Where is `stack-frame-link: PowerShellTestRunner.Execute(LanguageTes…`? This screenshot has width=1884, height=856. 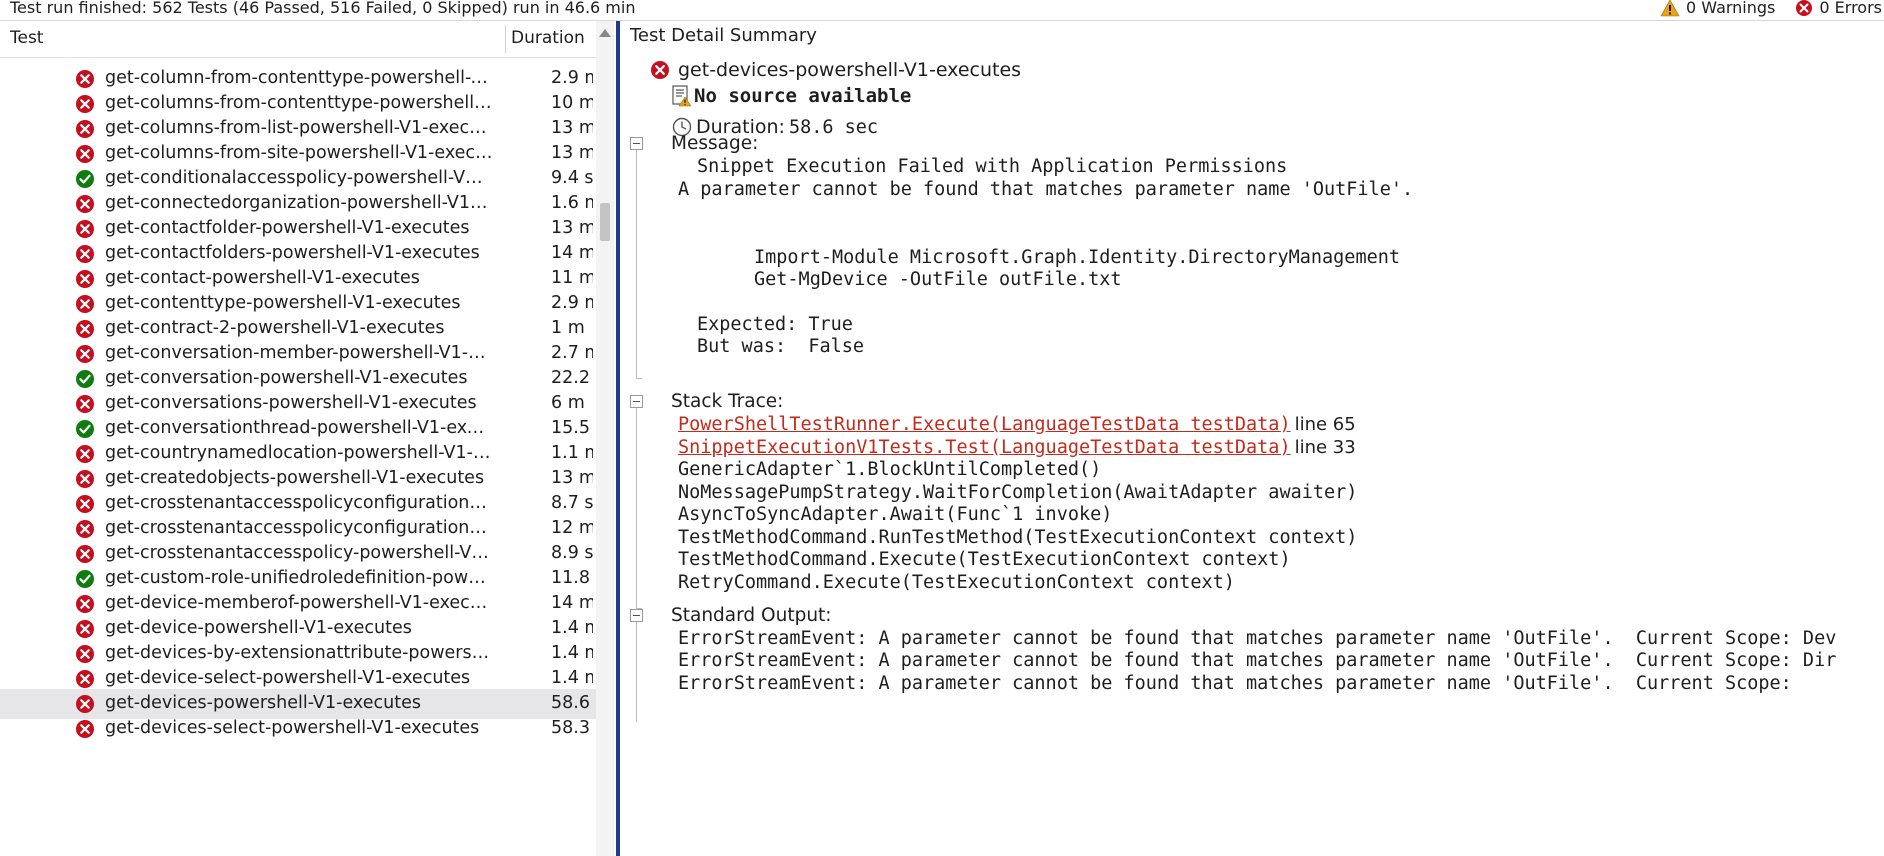 stack-frame-link: PowerShellTestRunner.Execute(LanguageTes… is located at coordinates (984, 424).